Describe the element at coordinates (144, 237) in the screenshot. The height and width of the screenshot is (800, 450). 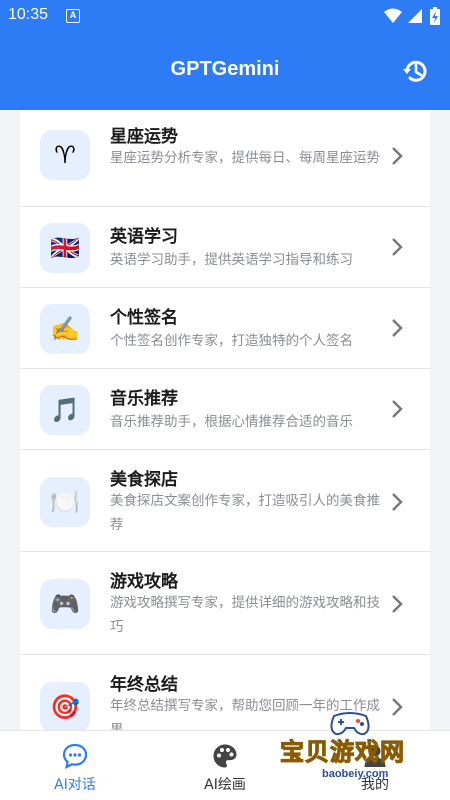
I see `item-title: 英语学习` at that location.